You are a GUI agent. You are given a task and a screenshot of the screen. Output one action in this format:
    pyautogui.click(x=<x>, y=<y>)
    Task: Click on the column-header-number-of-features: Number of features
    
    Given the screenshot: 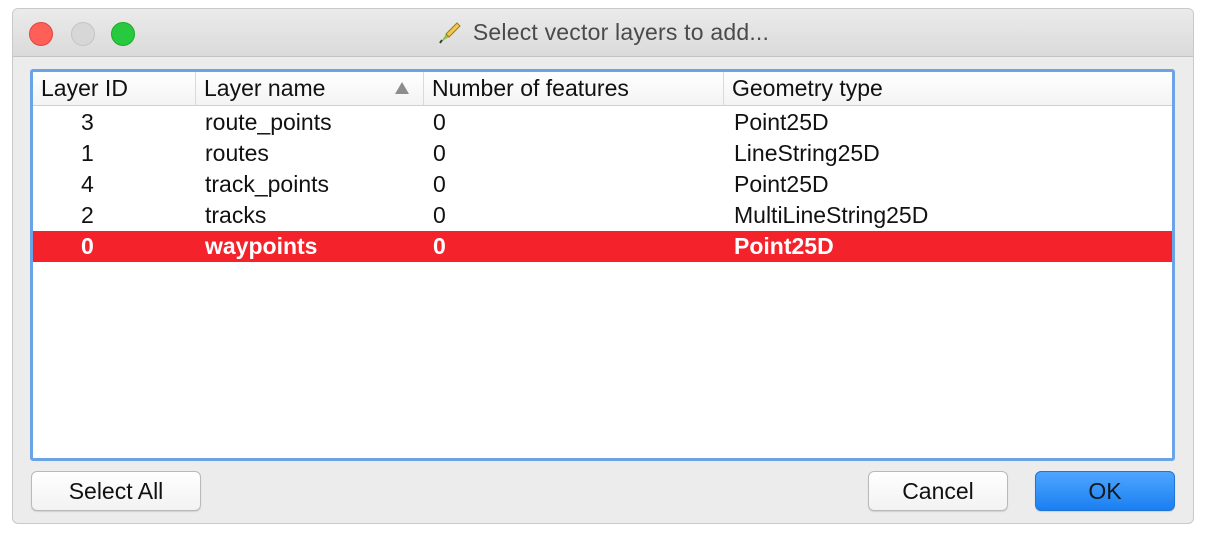 What is the action you would take?
    pyautogui.click(x=574, y=88)
    